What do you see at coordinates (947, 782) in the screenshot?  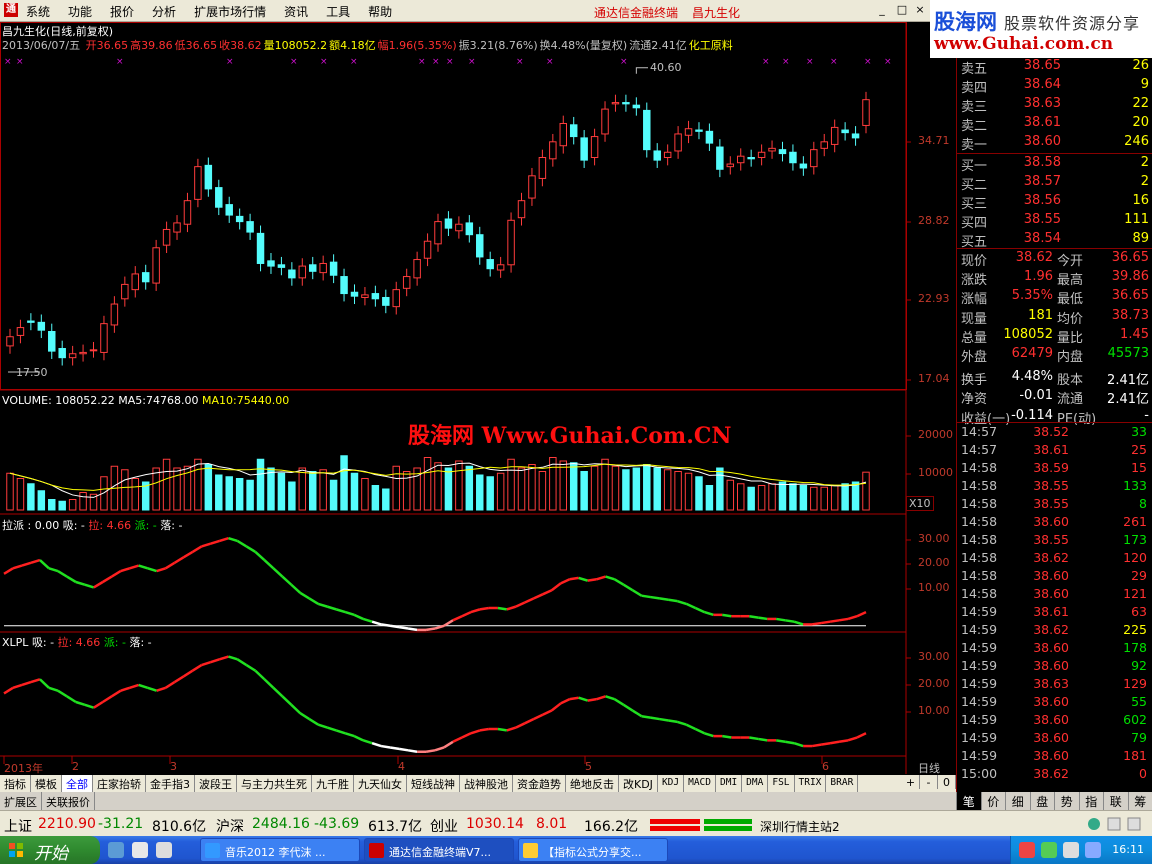 I see `reset-button: 0` at bounding box center [947, 782].